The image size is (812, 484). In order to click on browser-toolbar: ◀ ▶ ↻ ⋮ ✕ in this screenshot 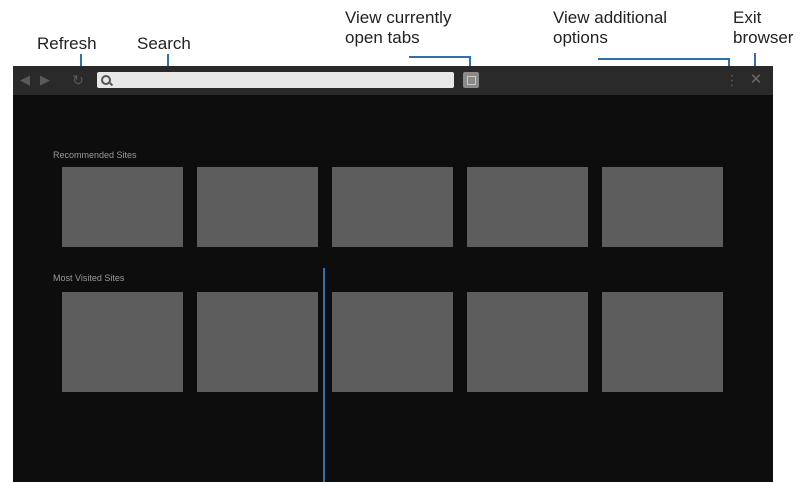, I will do `click(393, 80)`.